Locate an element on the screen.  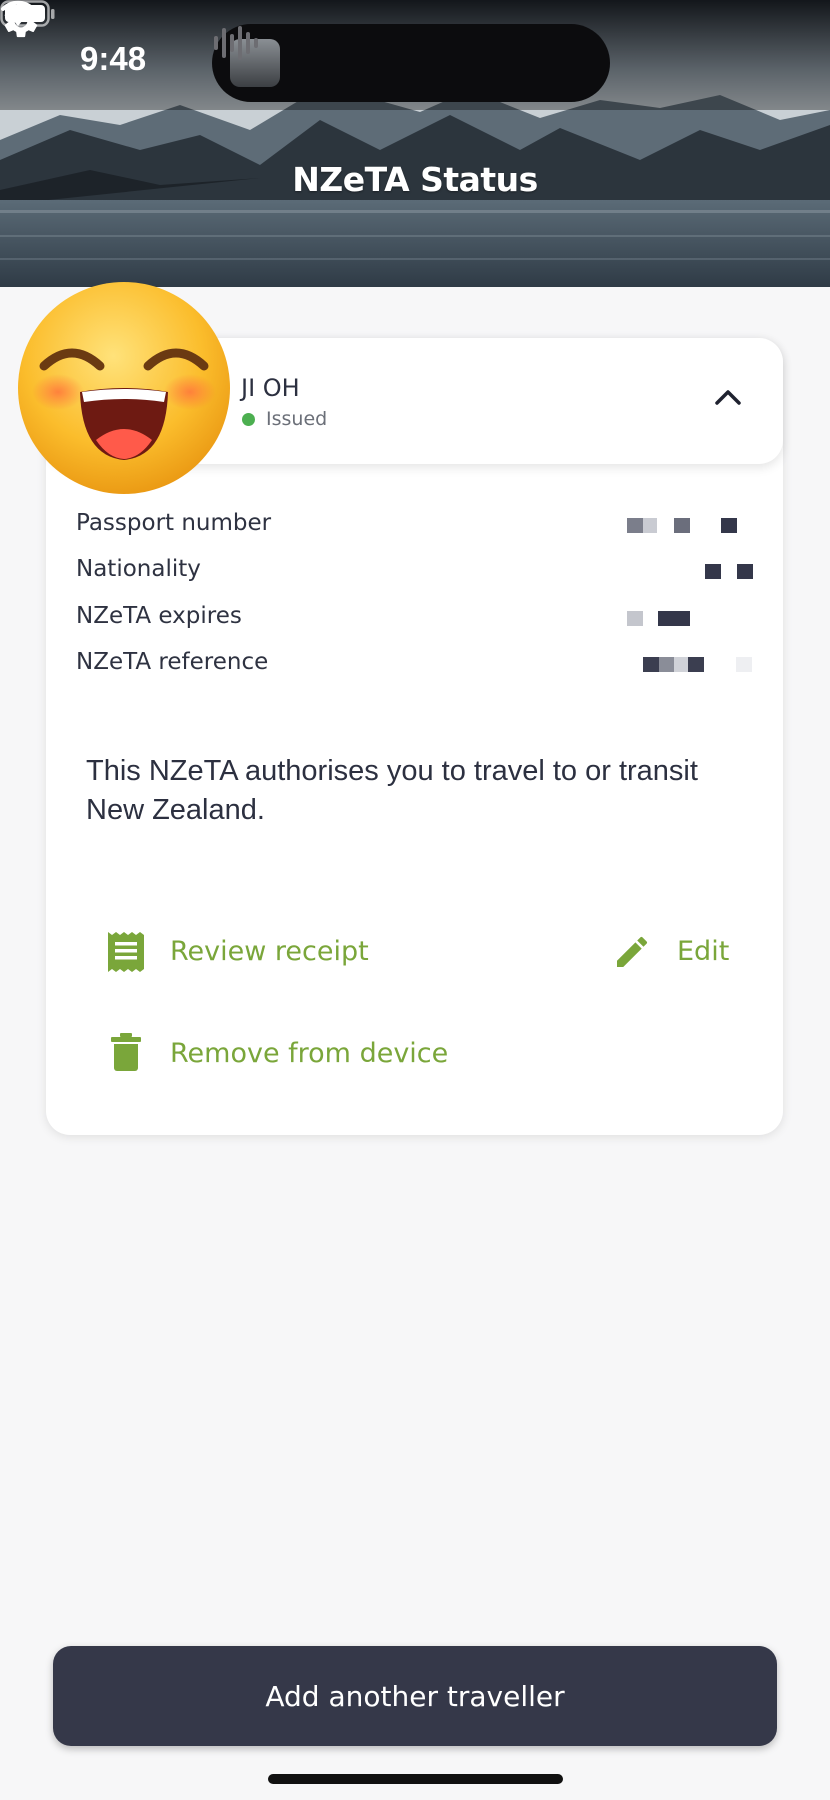
edit-icon is located at coordinates (632, 951).